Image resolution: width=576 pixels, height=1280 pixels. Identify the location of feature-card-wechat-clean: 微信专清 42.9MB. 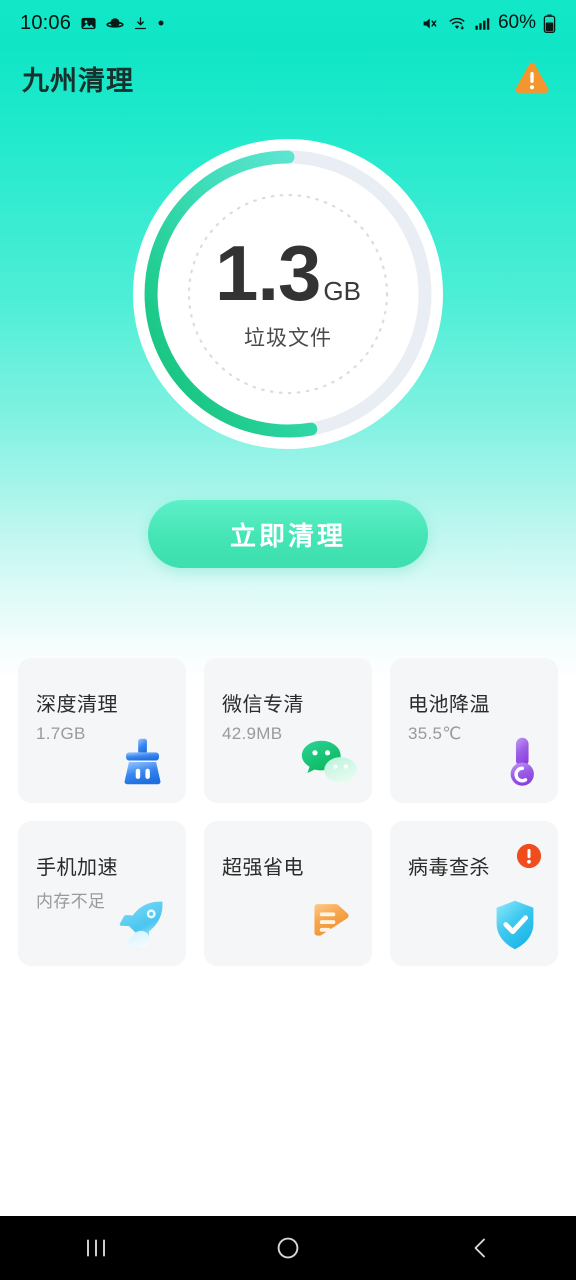
(288, 730).